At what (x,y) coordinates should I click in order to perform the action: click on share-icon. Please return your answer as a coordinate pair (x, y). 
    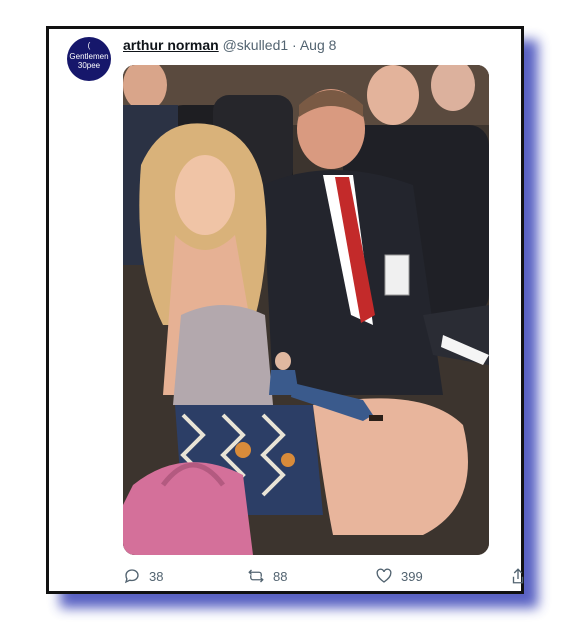
    Looking at the image, I should click on (518, 576).